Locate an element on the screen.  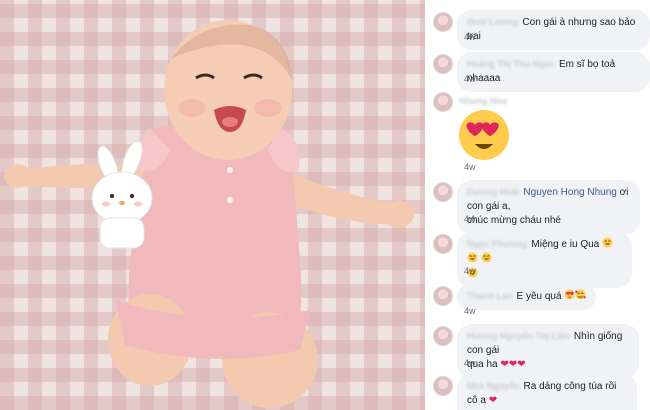
red-heart-icon: ❤❤❤ is located at coordinates (513, 364).